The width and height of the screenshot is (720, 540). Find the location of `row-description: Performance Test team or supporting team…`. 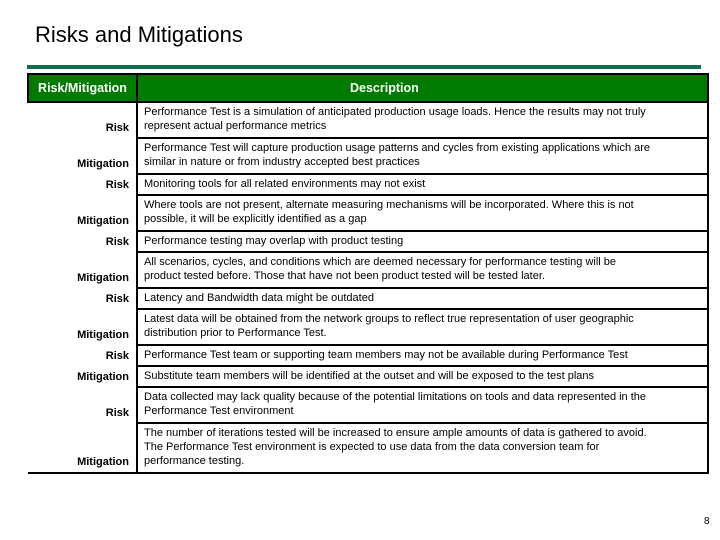

row-description: Performance Test team or supporting team… is located at coordinates (423, 356).